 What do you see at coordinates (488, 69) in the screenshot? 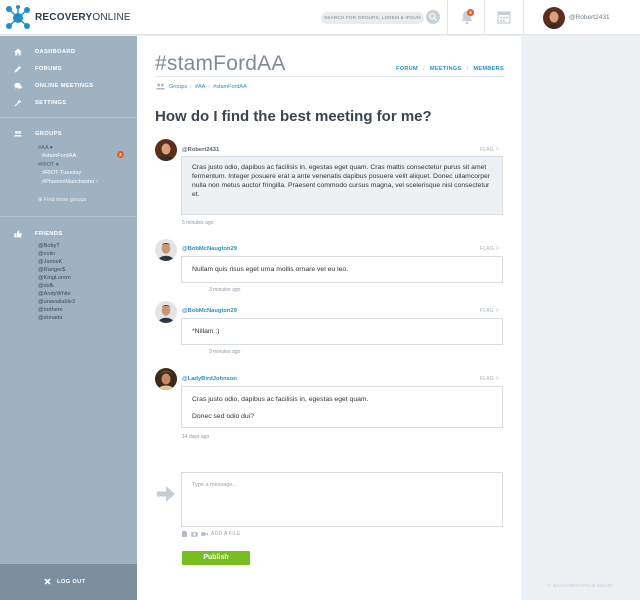
I see `tab-members: MEMBERS` at bounding box center [488, 69].